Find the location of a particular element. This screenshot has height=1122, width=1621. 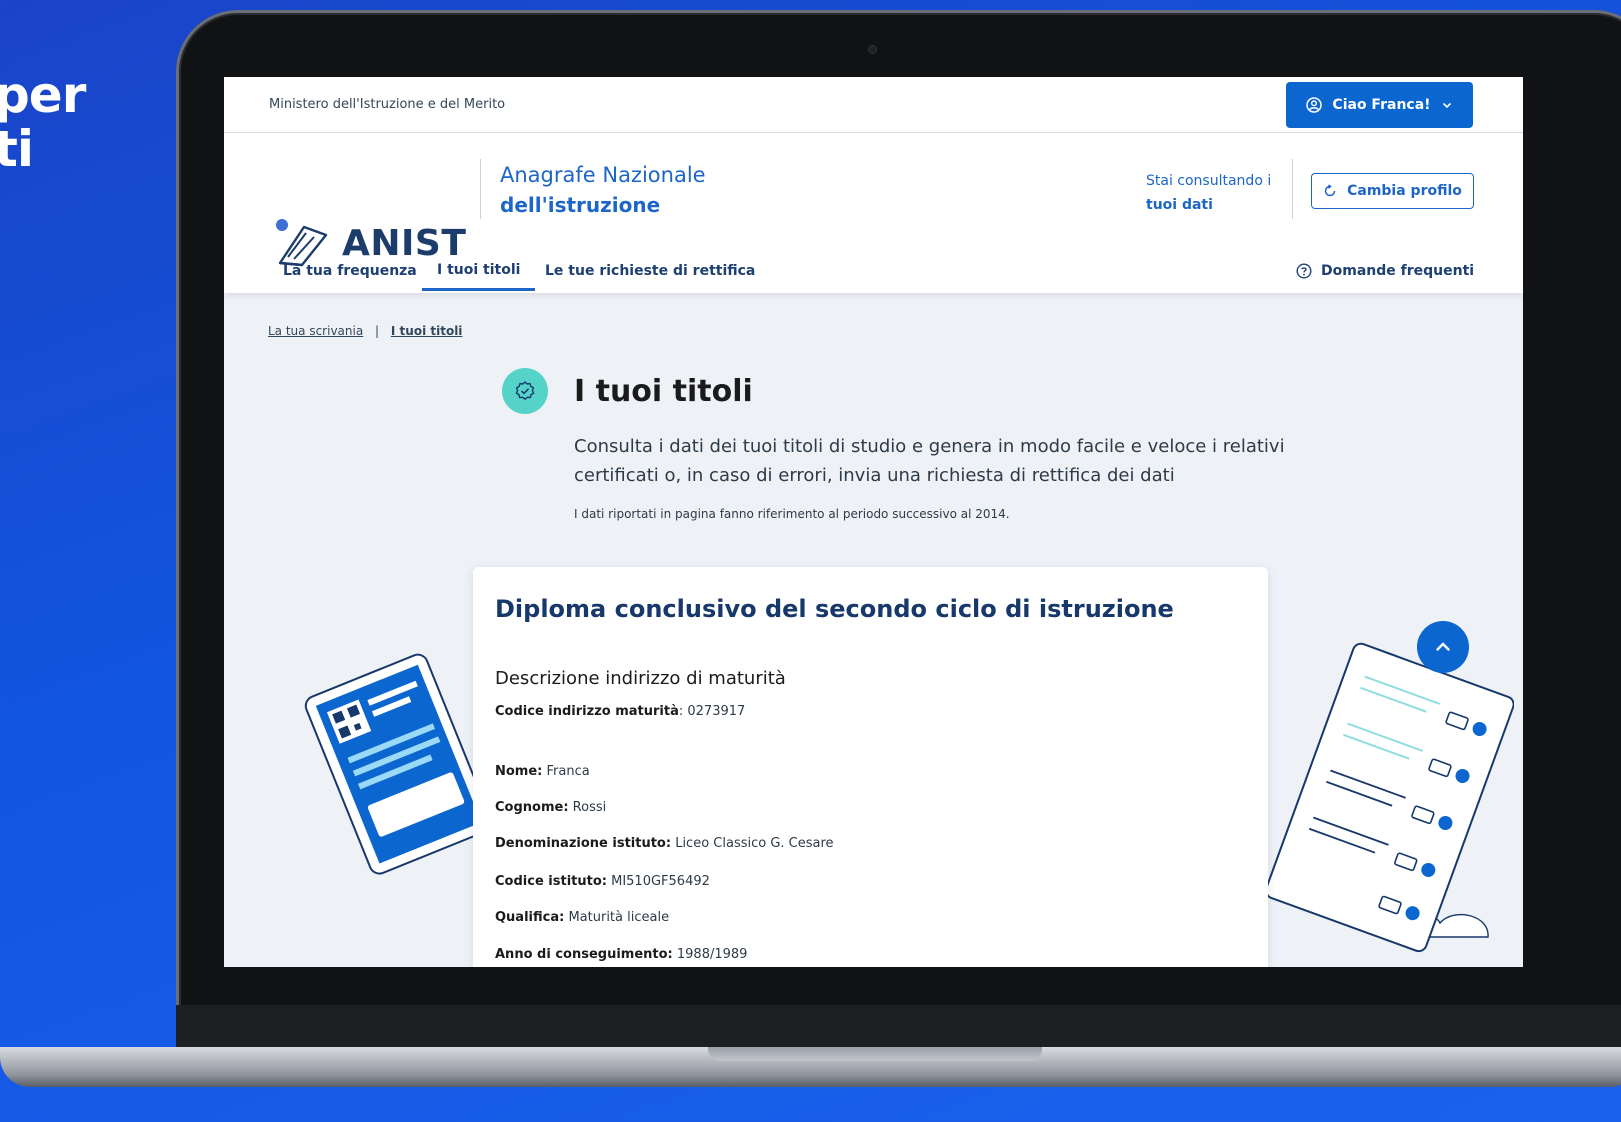

user-circle-icon is located at coordinates (1314, 104).